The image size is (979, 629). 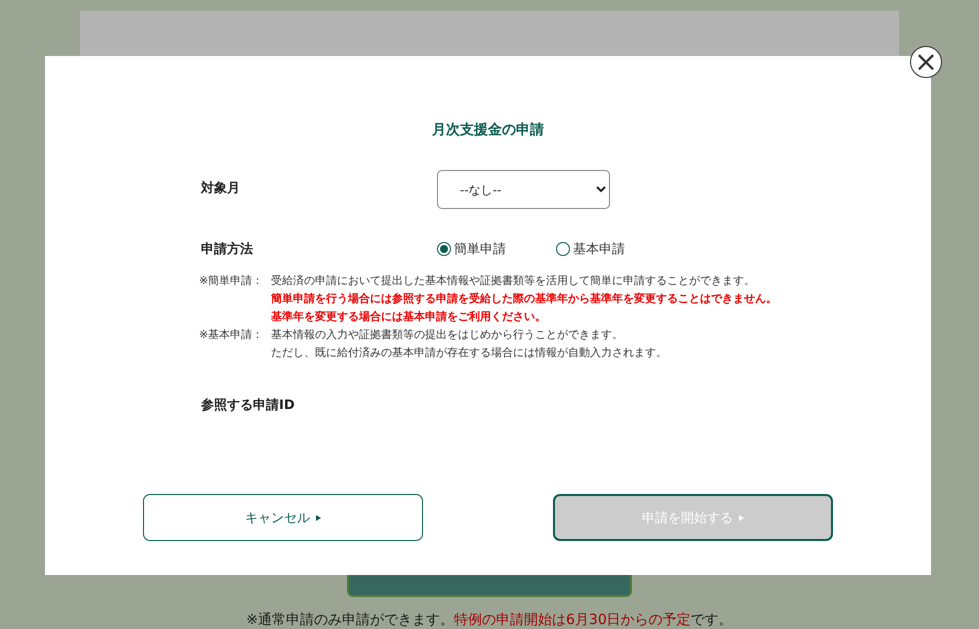 I want to click on cancel-button: キャンセル, so click(x=283, y=517).